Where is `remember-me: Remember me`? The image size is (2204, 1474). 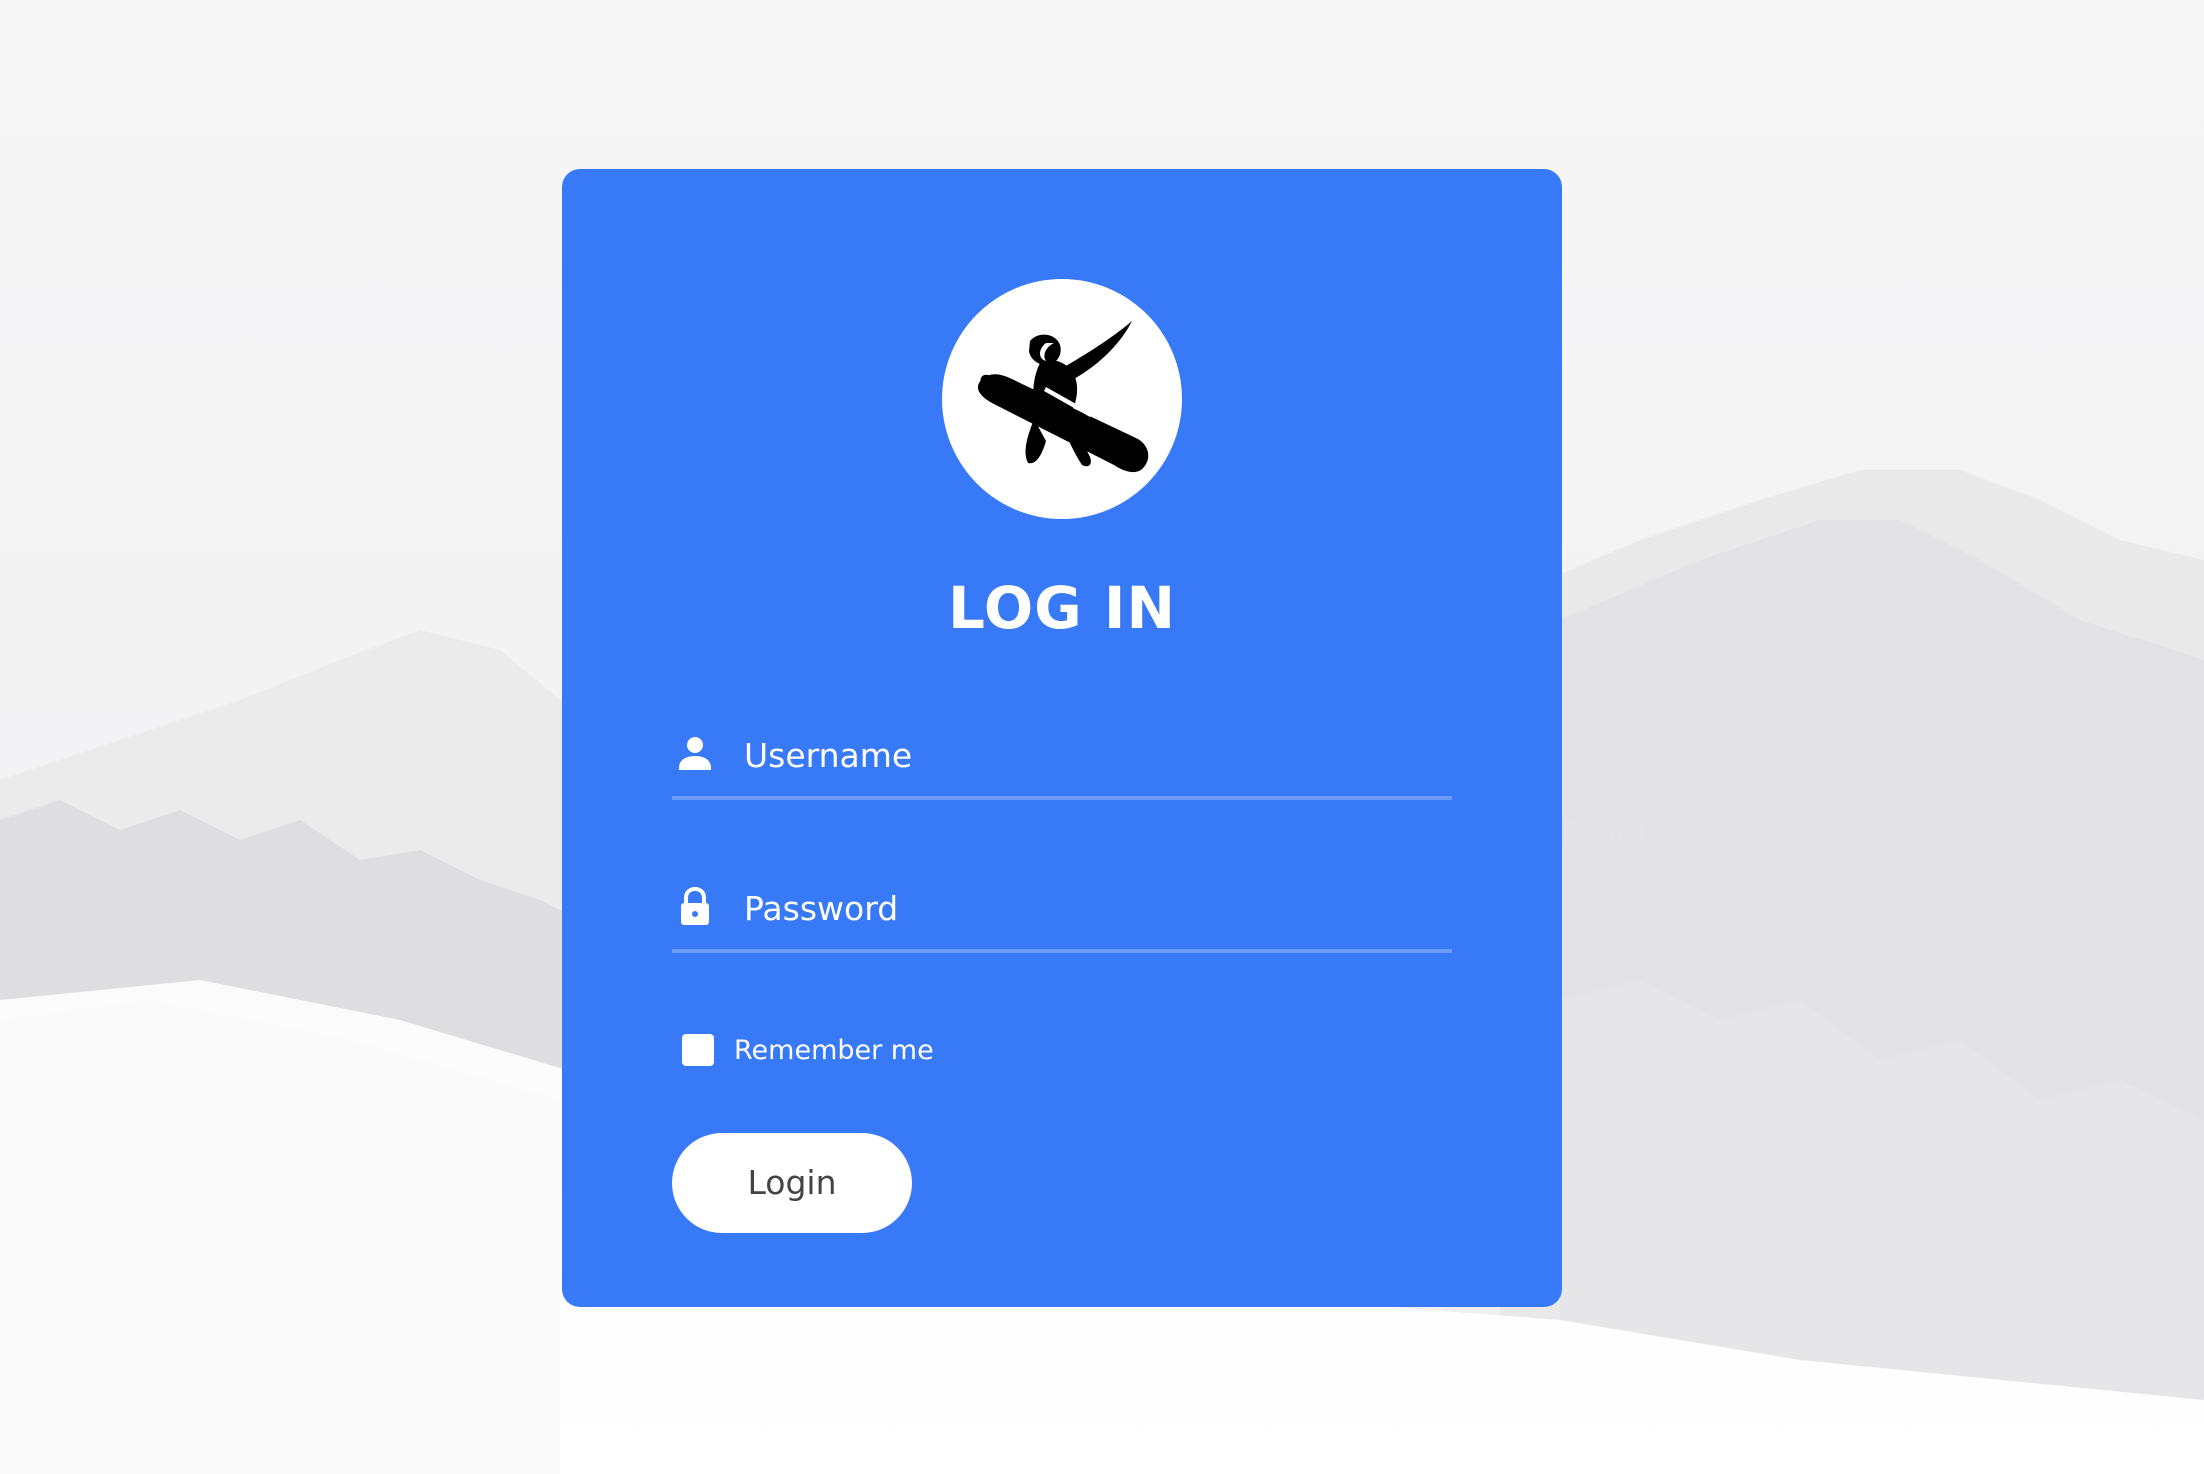 remember-me: Remember me is located at coordinates (808, 1050).